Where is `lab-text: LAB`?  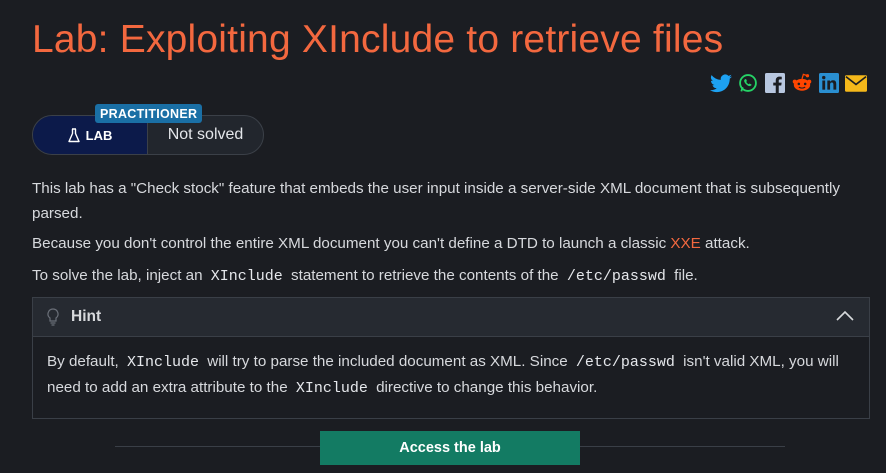
lab-text: LAB is located at coordinates (99, 135).